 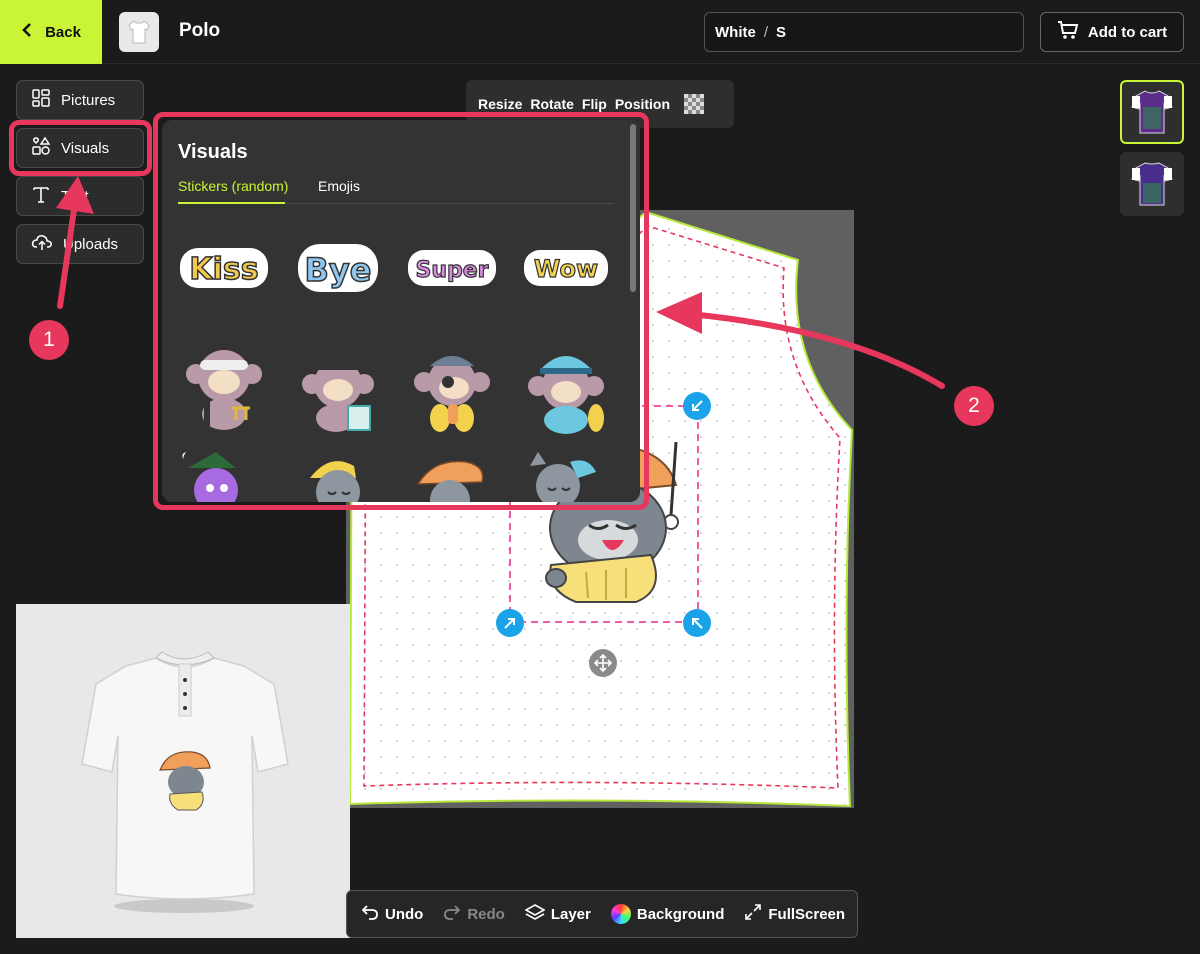 What do you see at coordinates (42, 244) in the screenshot?
I see `cloud-upload-icon` at bounding box center [42, 244].